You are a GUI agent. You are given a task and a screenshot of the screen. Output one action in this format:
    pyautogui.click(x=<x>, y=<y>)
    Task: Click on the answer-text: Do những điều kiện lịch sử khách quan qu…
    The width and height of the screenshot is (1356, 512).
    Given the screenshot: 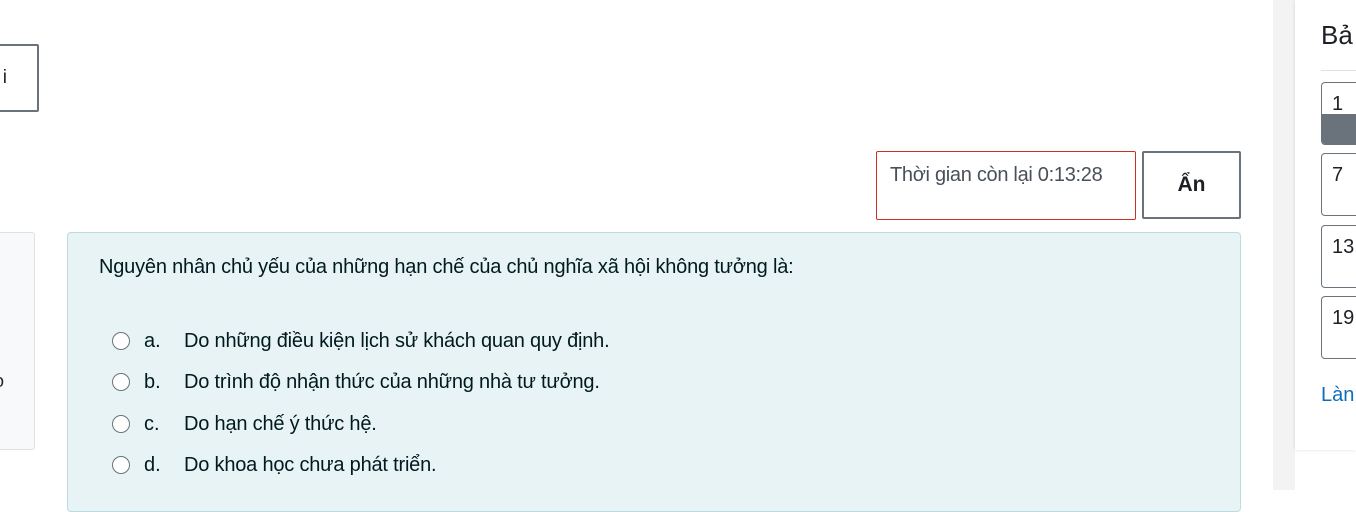 What is the action you would take?
    pyautogui.click(x=397, y=340)
    